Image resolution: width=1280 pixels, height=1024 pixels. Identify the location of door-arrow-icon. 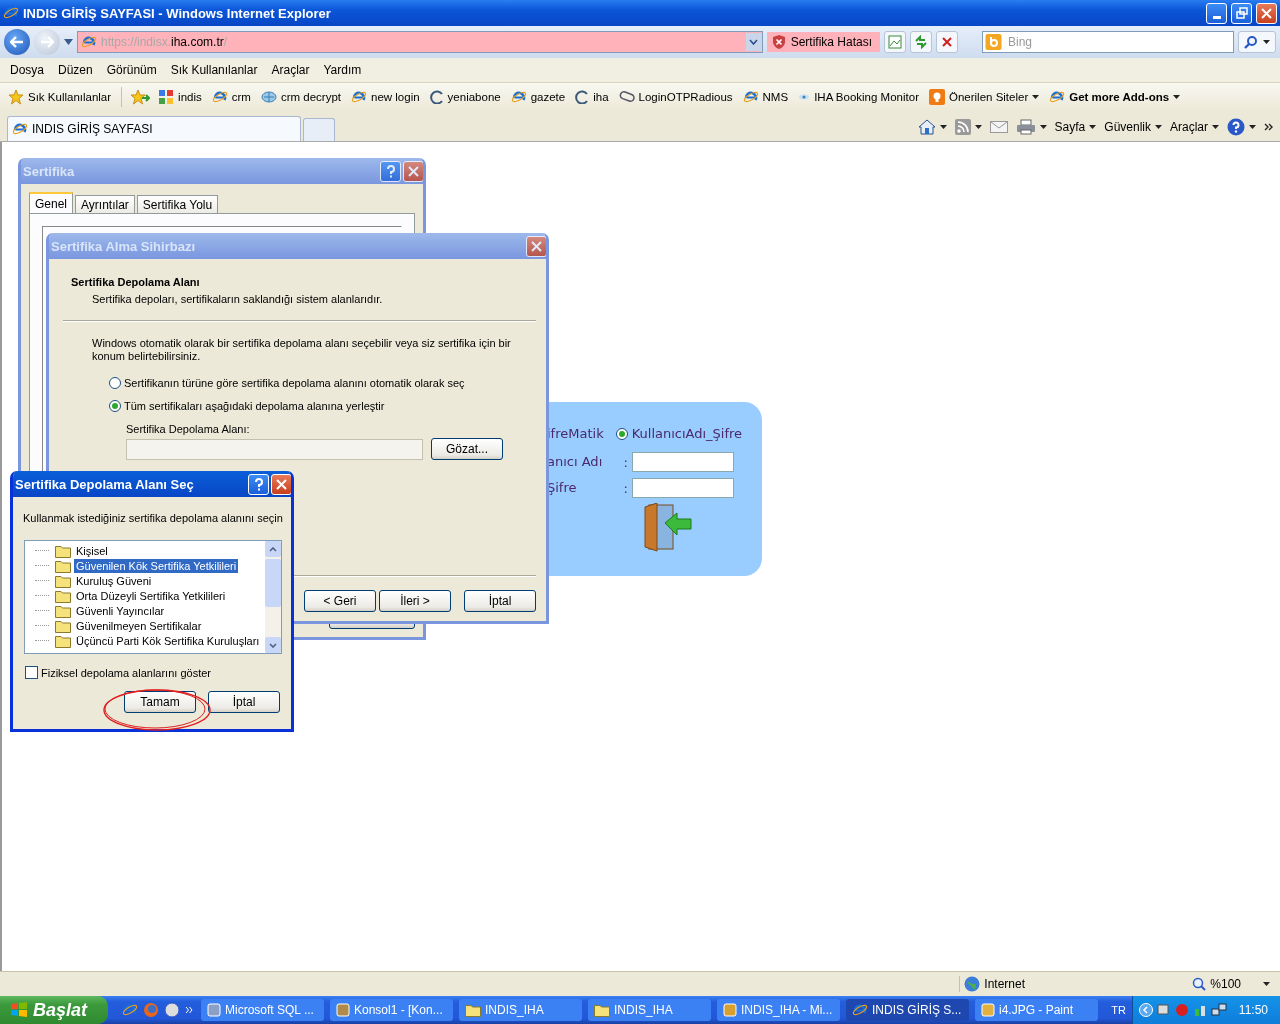
(668, 528).